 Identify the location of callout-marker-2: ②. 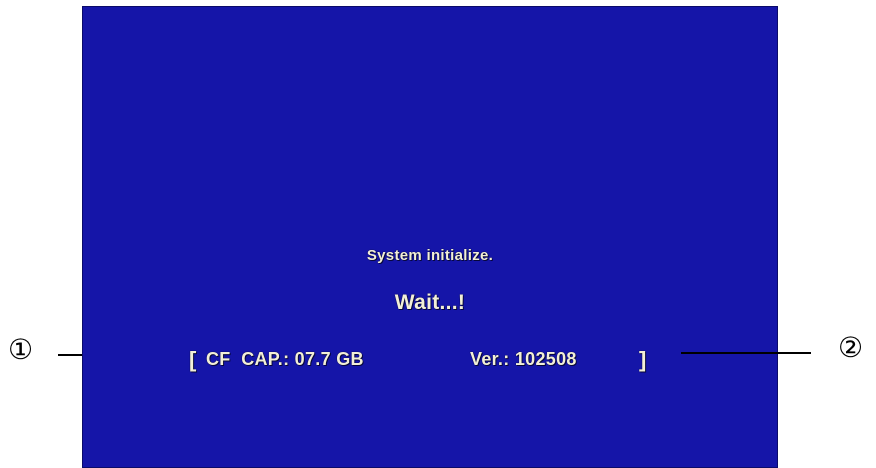
(851, 347).